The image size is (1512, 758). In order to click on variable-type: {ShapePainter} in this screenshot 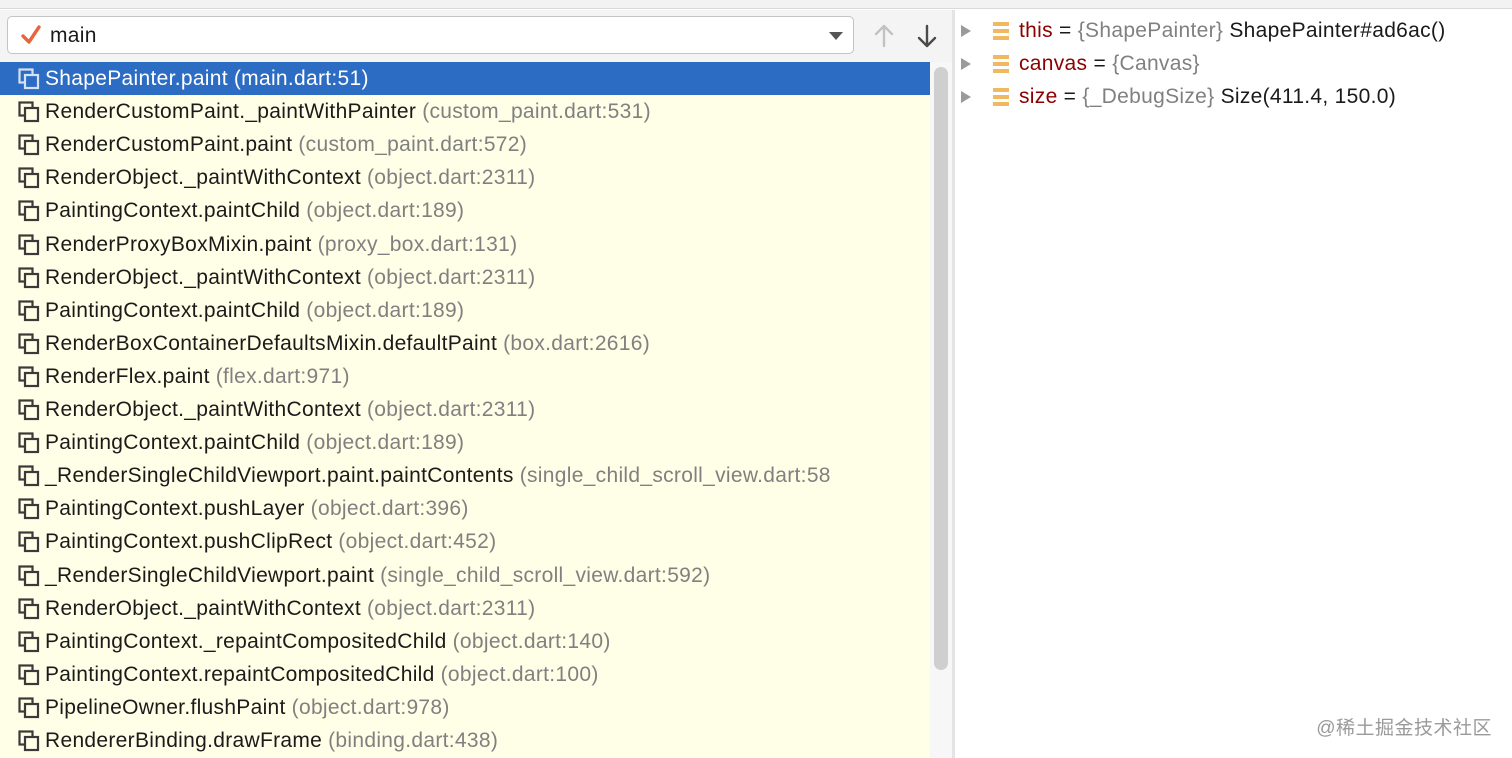, I will do `click(1150, 30)`.